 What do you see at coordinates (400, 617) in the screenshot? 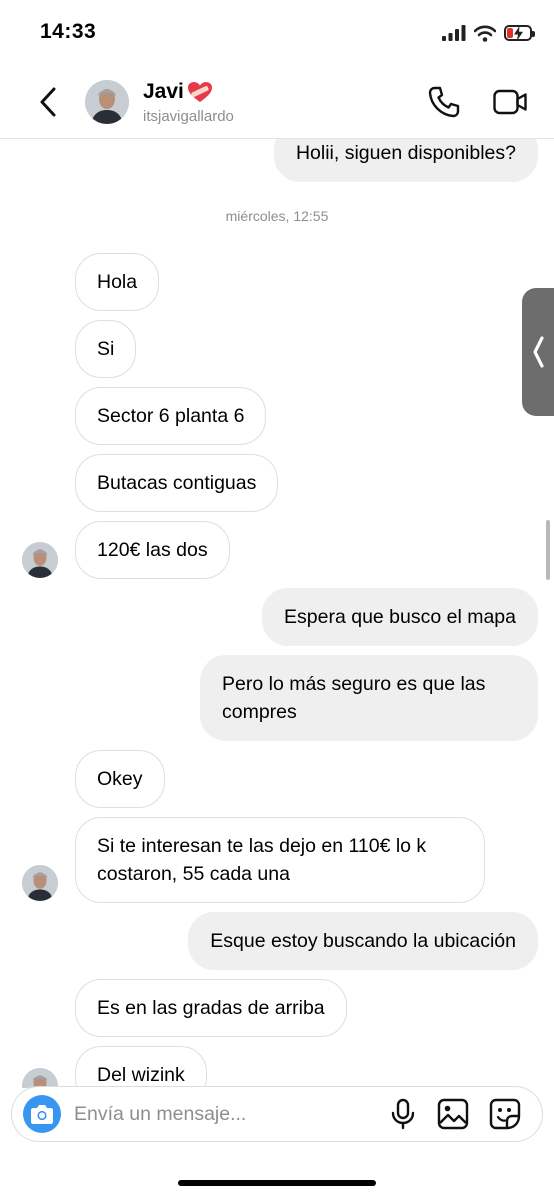
I see `message-bubble-outgoing: Espera que busco el mapa` at bounding box center [400, 617].